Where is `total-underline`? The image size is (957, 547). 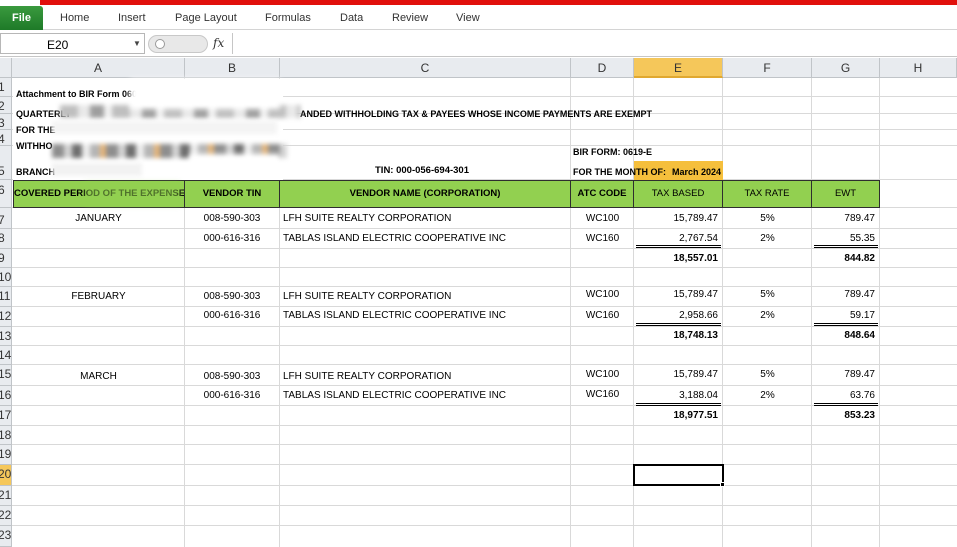
total-underline is located at coordinates (678, 246).